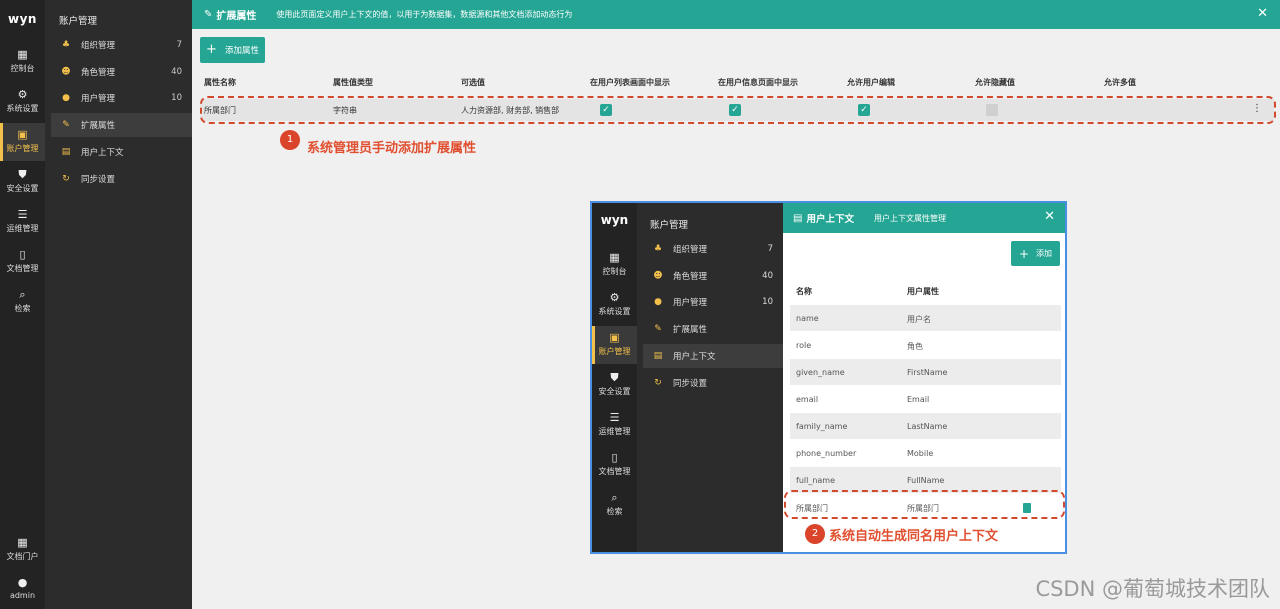 This screenshot has width=1280, height=609. I want to click on annotation-badge-1: 1, so click(290, 140).